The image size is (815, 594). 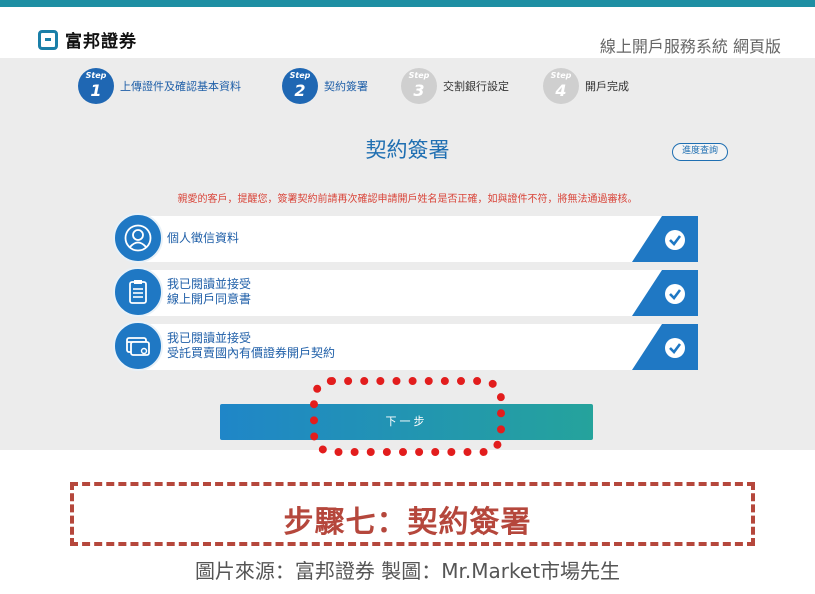 What do you see at coordinates (138, 346) in the screenshot?
I see `card-icon` at bounding box center [138, 346].